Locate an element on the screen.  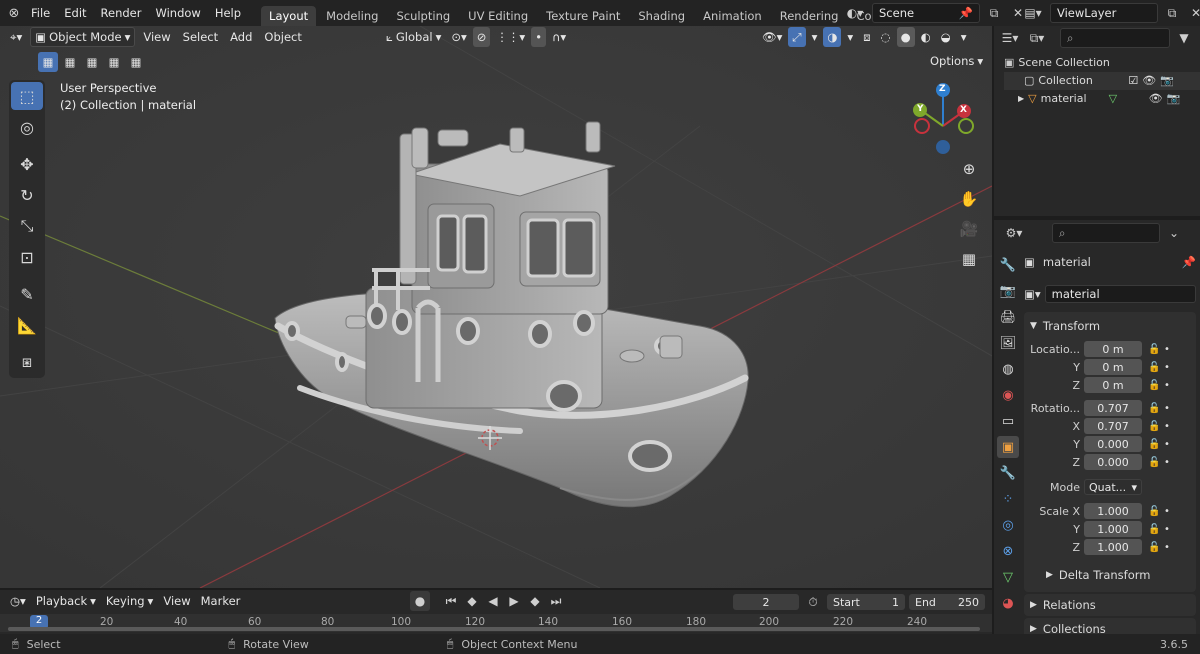
menu-object: Object is located at coordinates (282, 37).